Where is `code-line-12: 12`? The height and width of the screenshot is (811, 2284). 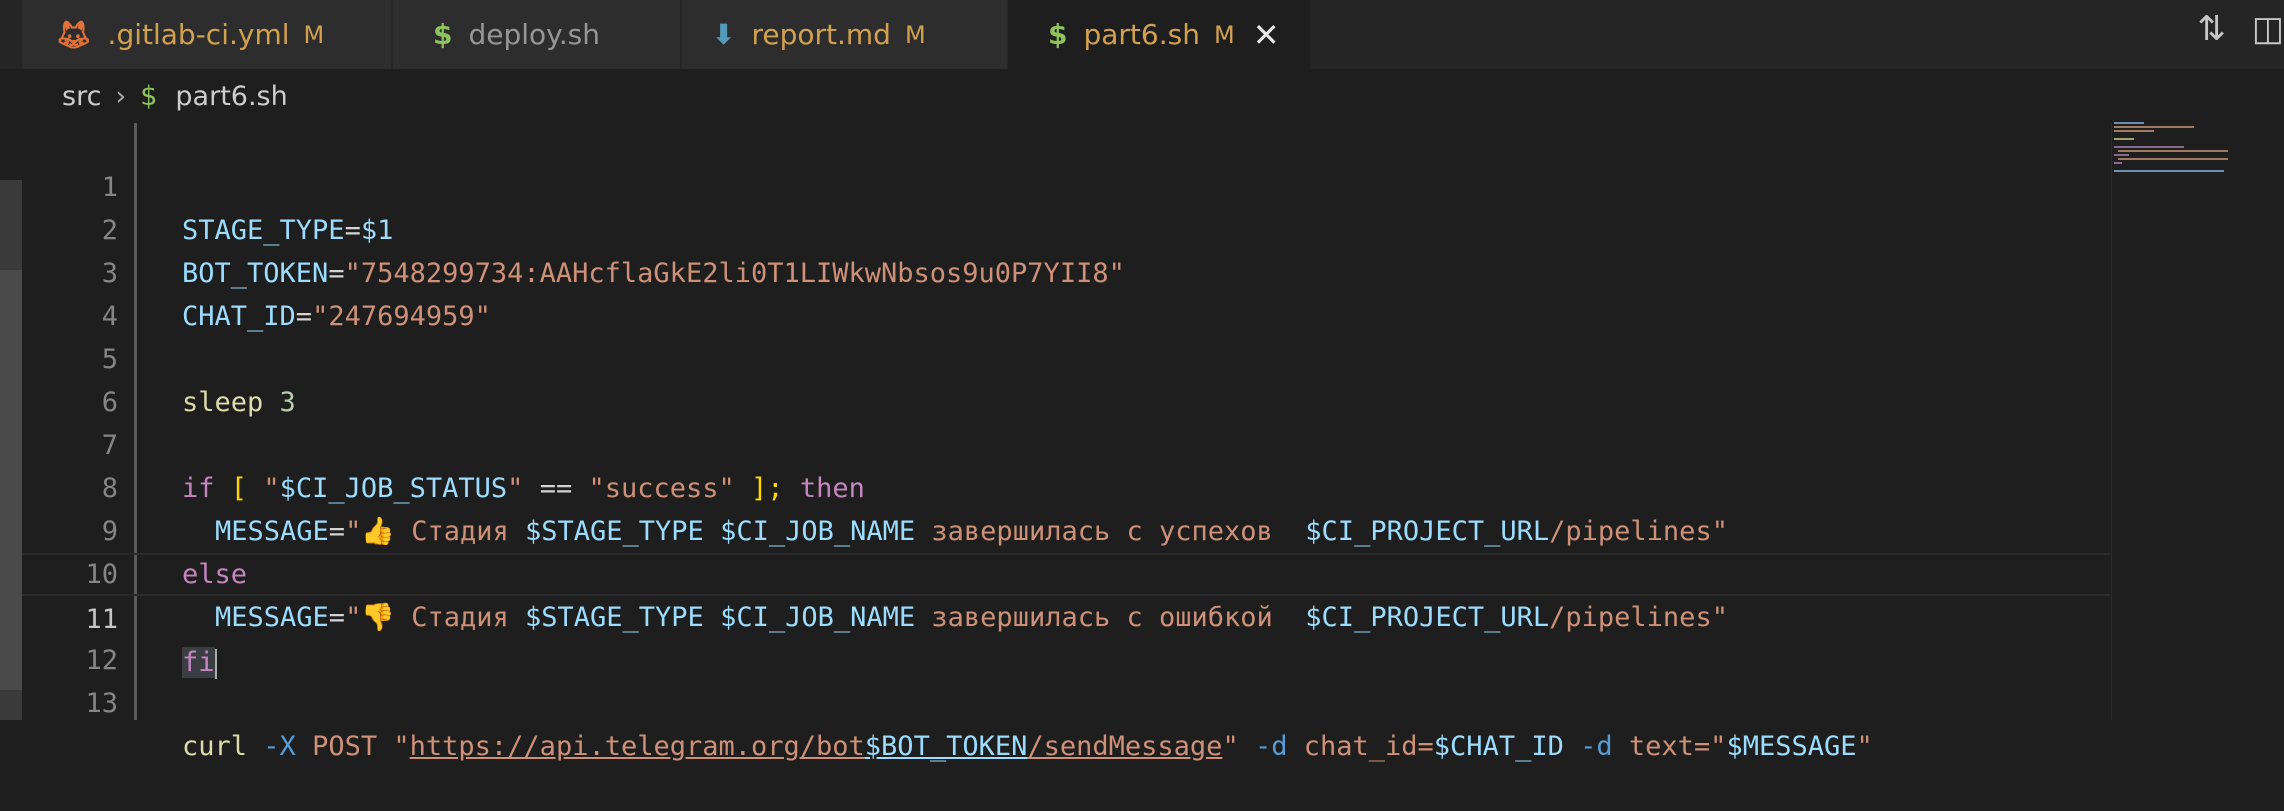
code-line-12: 12 is located at coordinates (1153, 636).